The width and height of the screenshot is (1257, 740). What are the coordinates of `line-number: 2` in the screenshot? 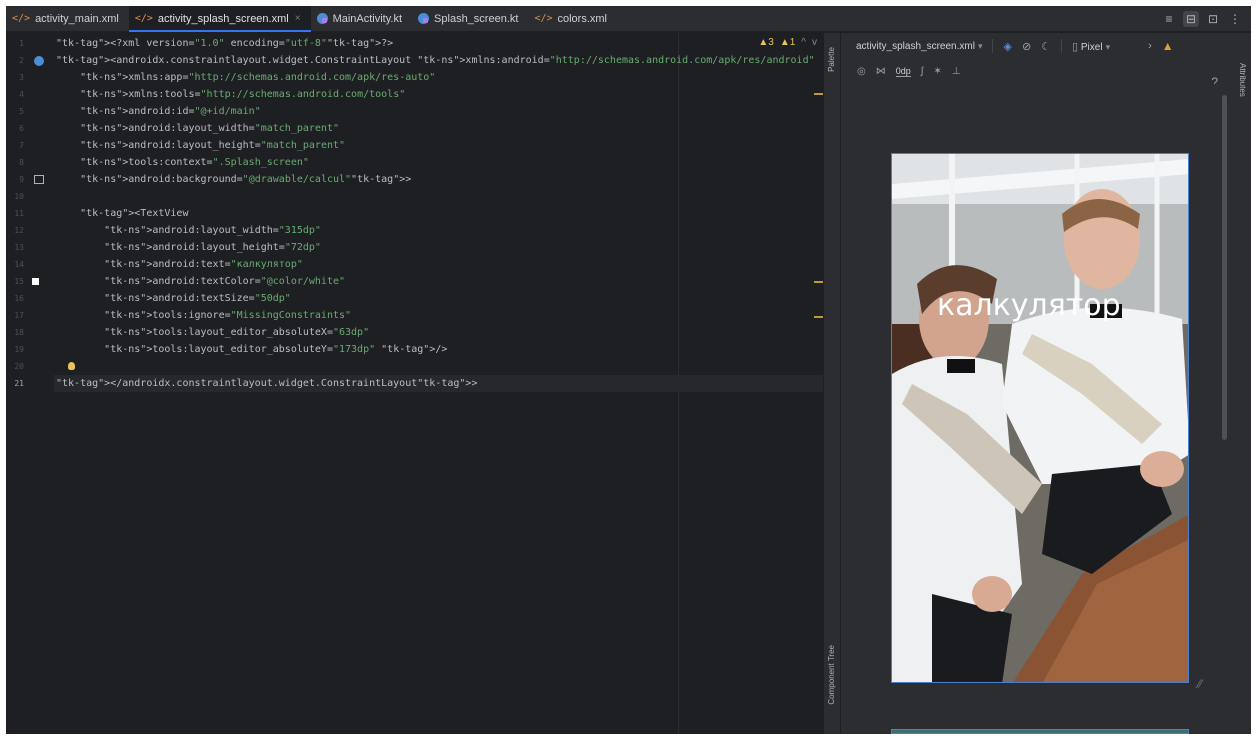 It's located at (15, 60).